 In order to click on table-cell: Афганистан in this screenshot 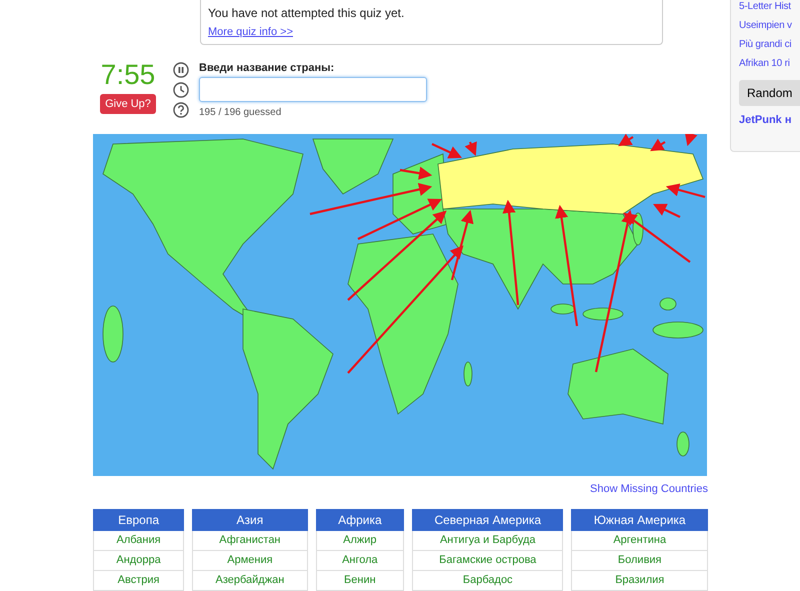, I will do `click(250, 541)`.